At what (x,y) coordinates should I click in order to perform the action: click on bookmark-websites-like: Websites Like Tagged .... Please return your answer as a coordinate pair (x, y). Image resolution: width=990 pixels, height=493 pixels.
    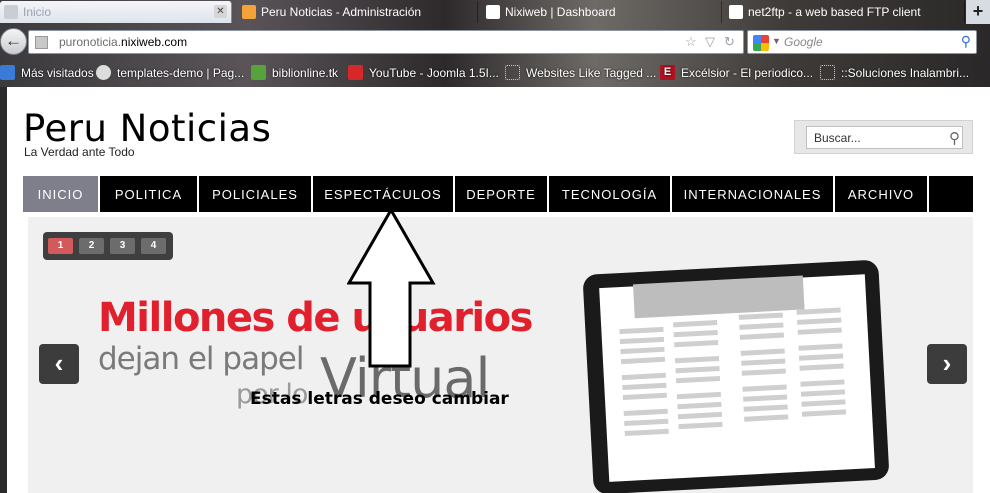
    Looking at the image, I should click on (580, 72).